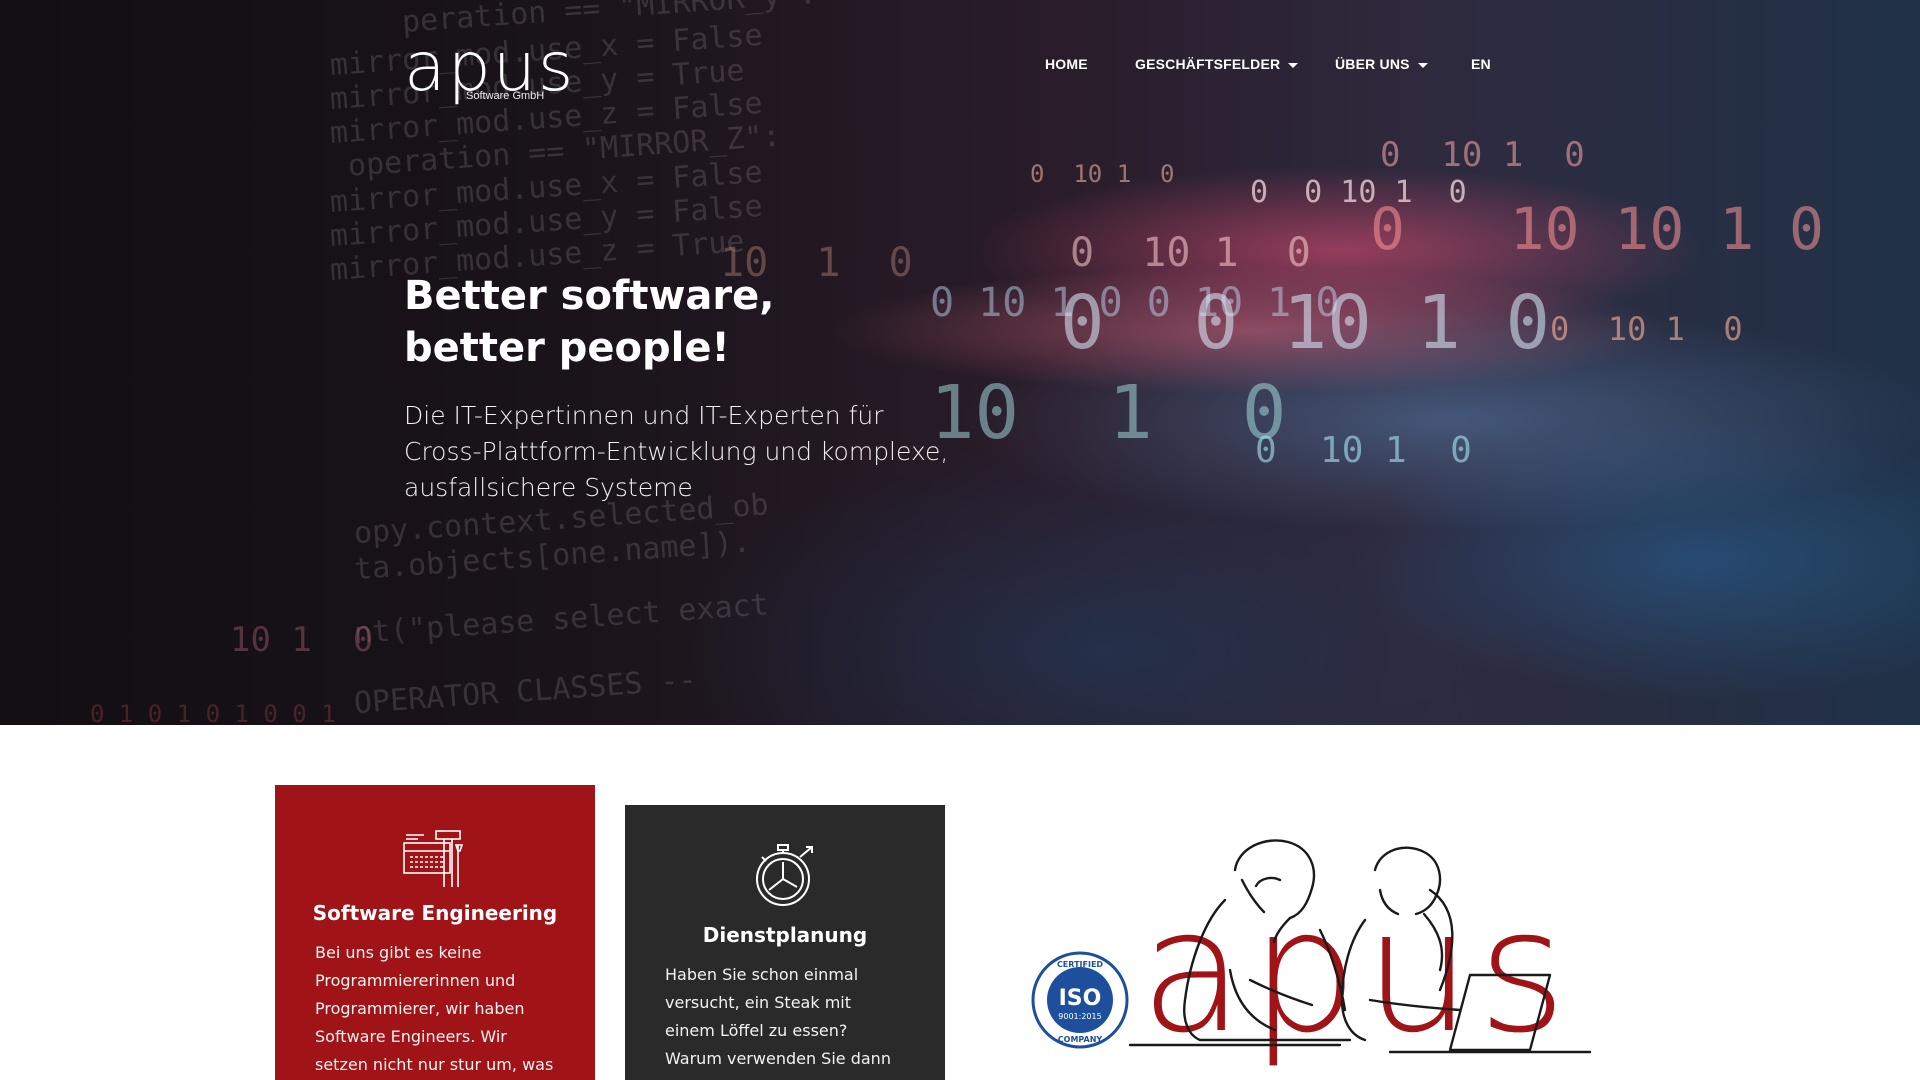 The height and width of the screenshot is (1080, 1920). I want to click on nav-home: HOME, so click(1066, 64).